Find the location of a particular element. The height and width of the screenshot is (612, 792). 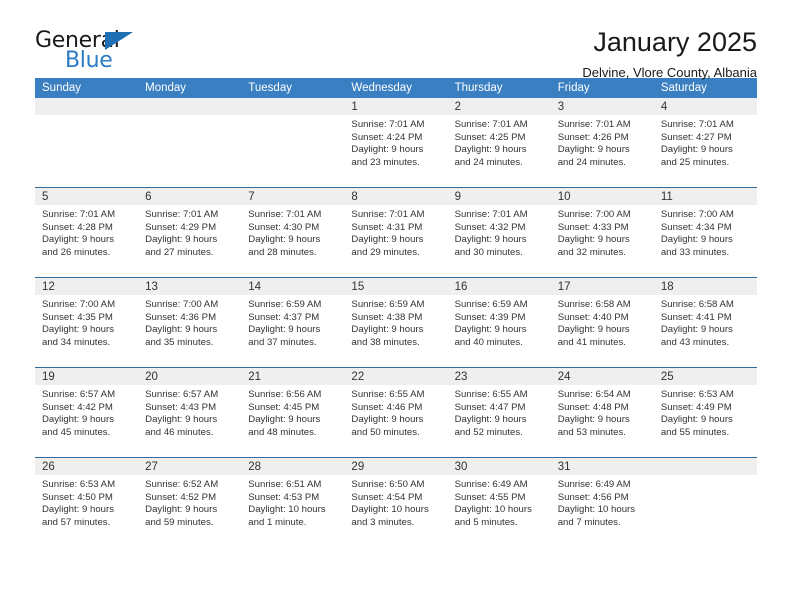

day-number: 6 is located at coordinates (190, 196).